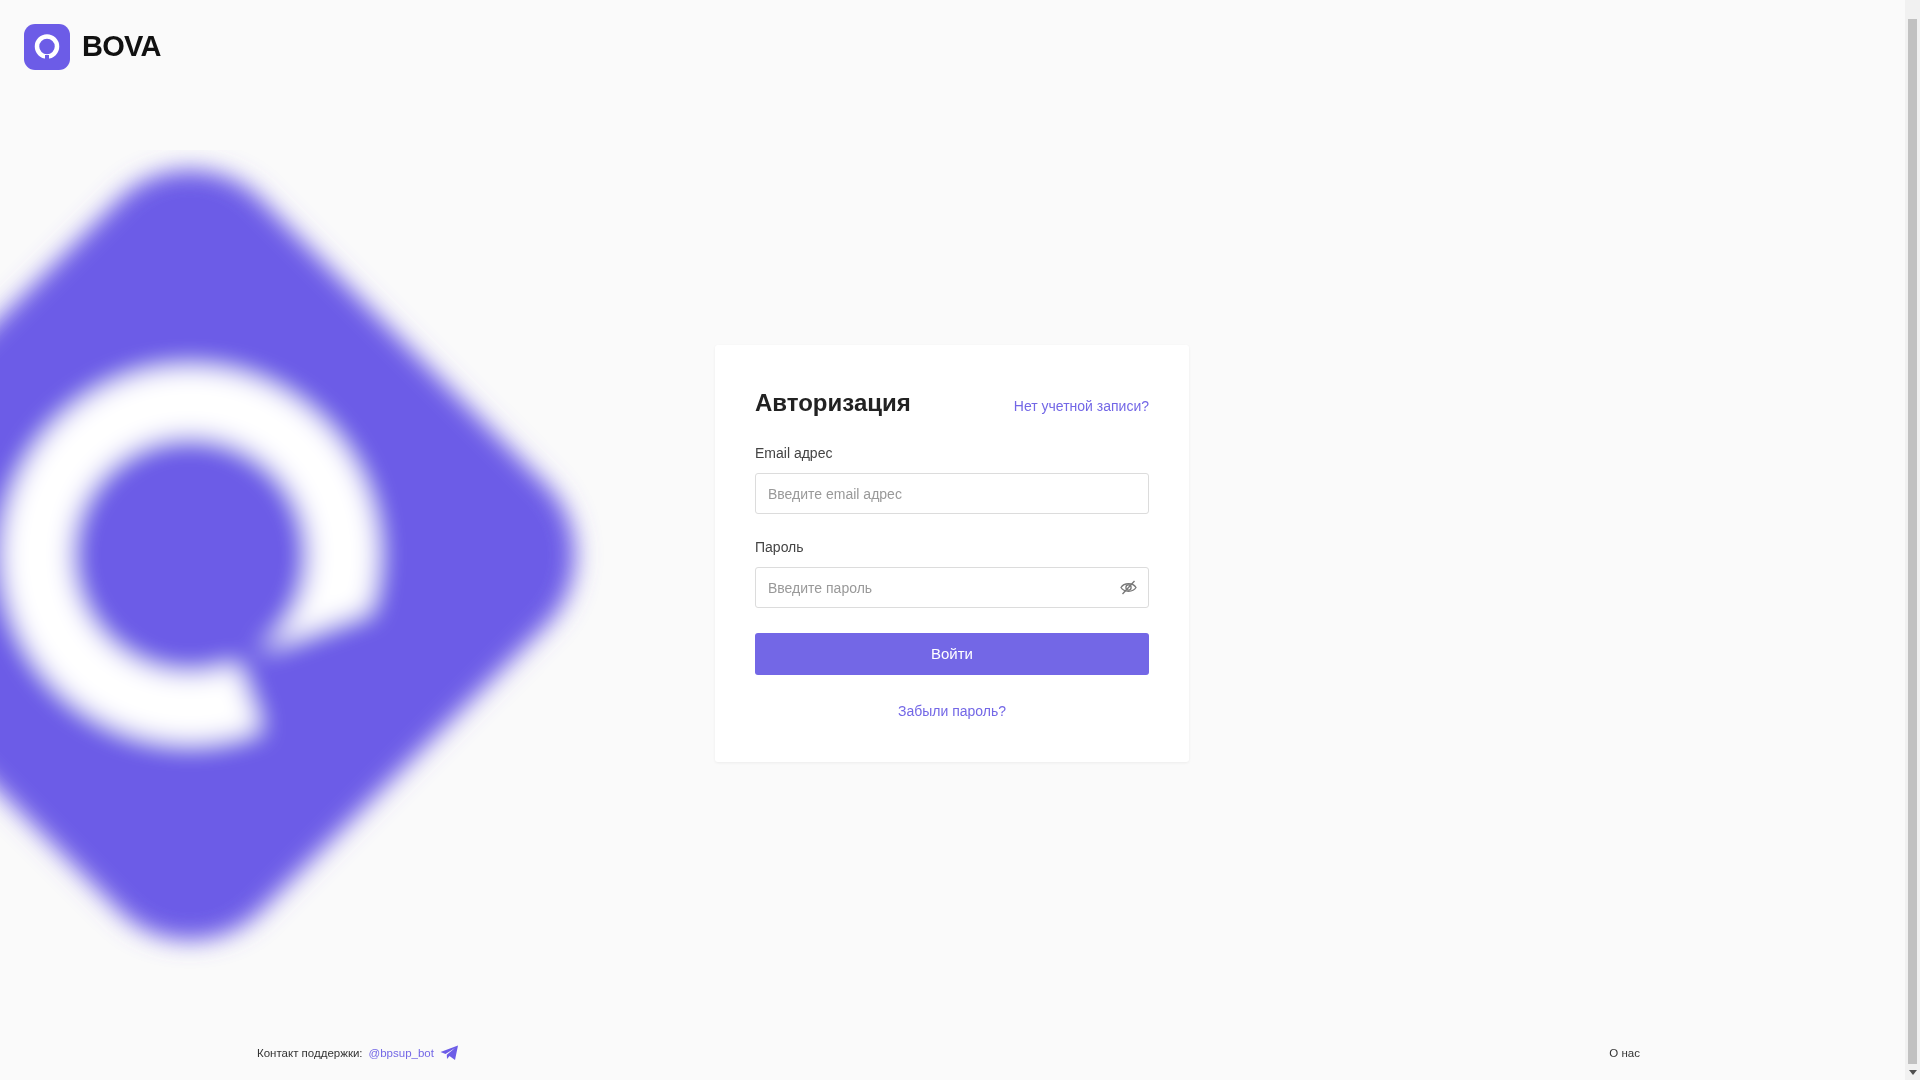 This screenshot has width=1920, height=1080. I want to click on scrollbar, so click(1912, 540).